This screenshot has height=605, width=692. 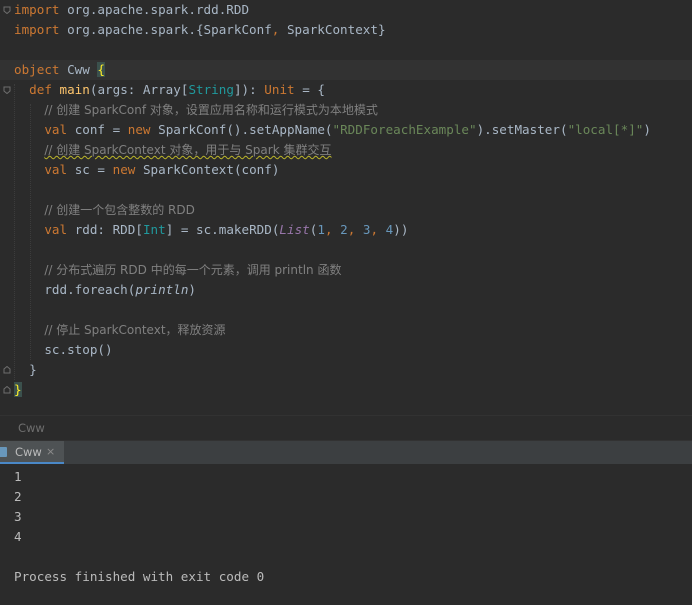 I want to click on code-token: (args: Array[, so click(x=139, y=89).